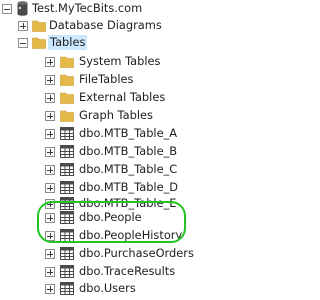 This screenshot has width=320, height=300. I want to click on tree-node-table: dbo.MTB_Table_B, so click(112, 151).